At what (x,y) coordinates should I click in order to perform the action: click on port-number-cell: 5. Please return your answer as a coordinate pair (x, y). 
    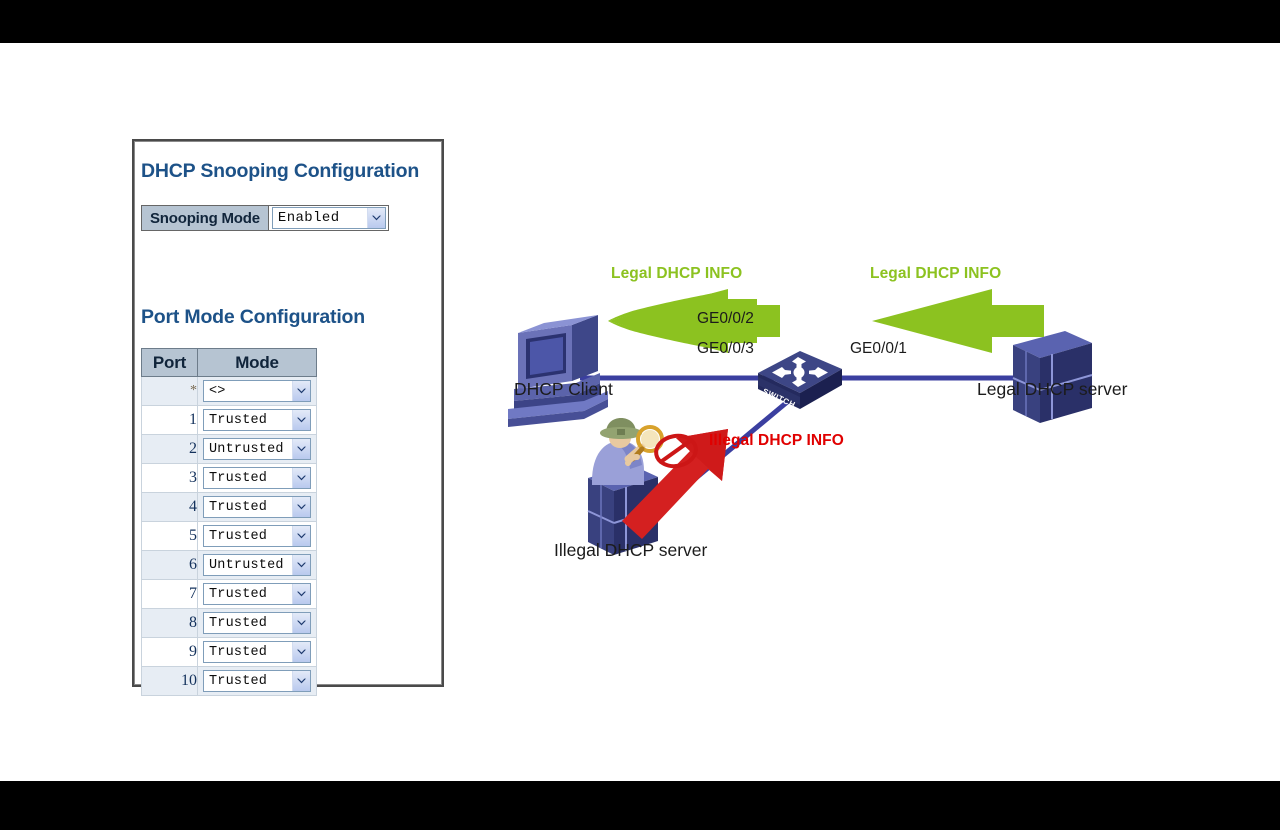
    Looking at the image, I should click on (169, 536).